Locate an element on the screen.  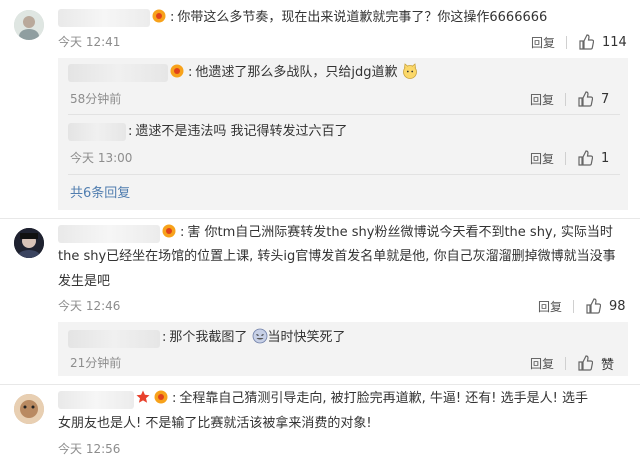
laugh-emoji-icon is located at coordinates (259, 336).